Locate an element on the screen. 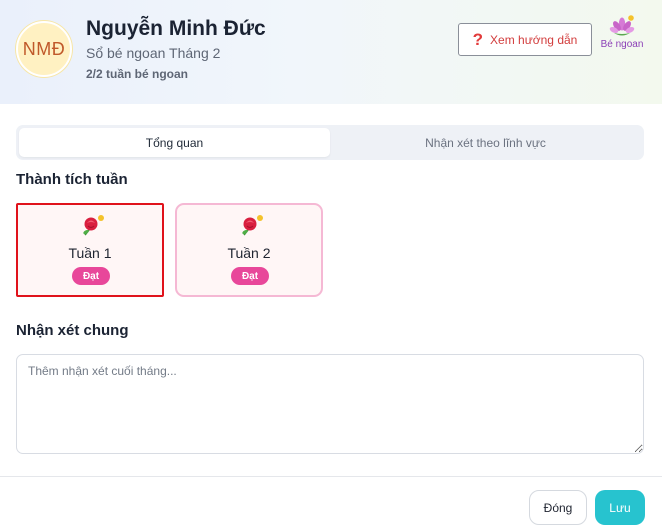  view-guide-label: Xem hướng dẫn is located at coordinates (534, 39).